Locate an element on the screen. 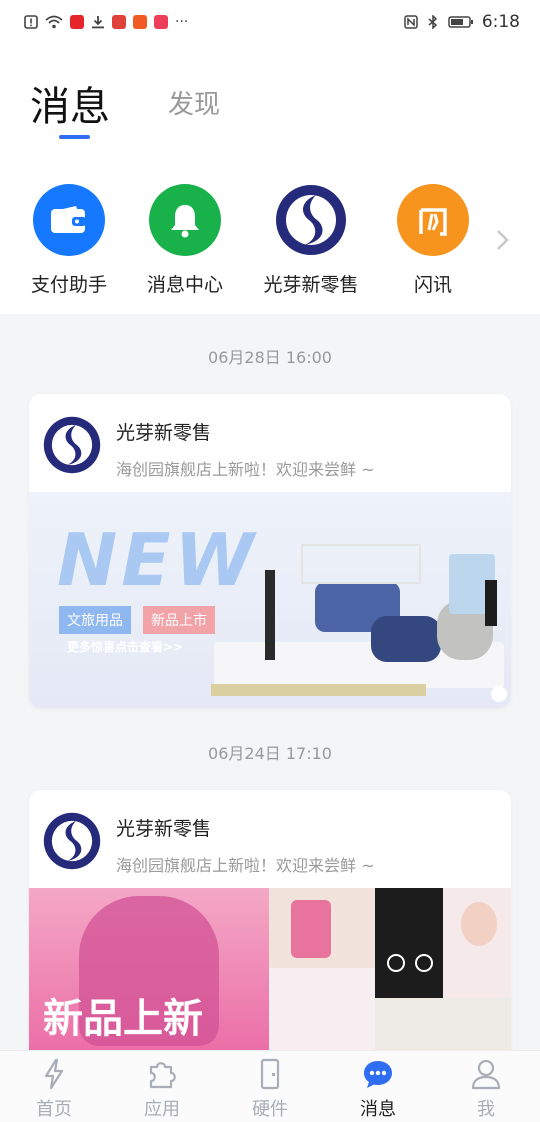 The image size is (540, 1122). message-timestamp: 06月24日 17:10 is located at coordinates (270, 753).